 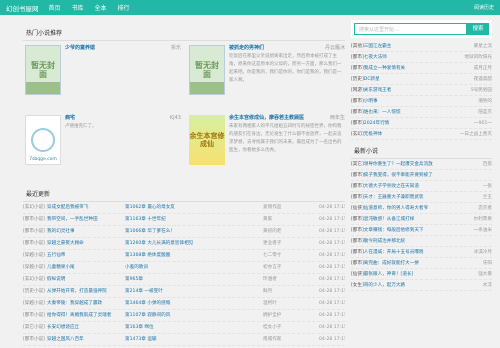 I want to click on list-item-title: [都市]大德大子学杀败之在天知道, so click(x=385, y=186).